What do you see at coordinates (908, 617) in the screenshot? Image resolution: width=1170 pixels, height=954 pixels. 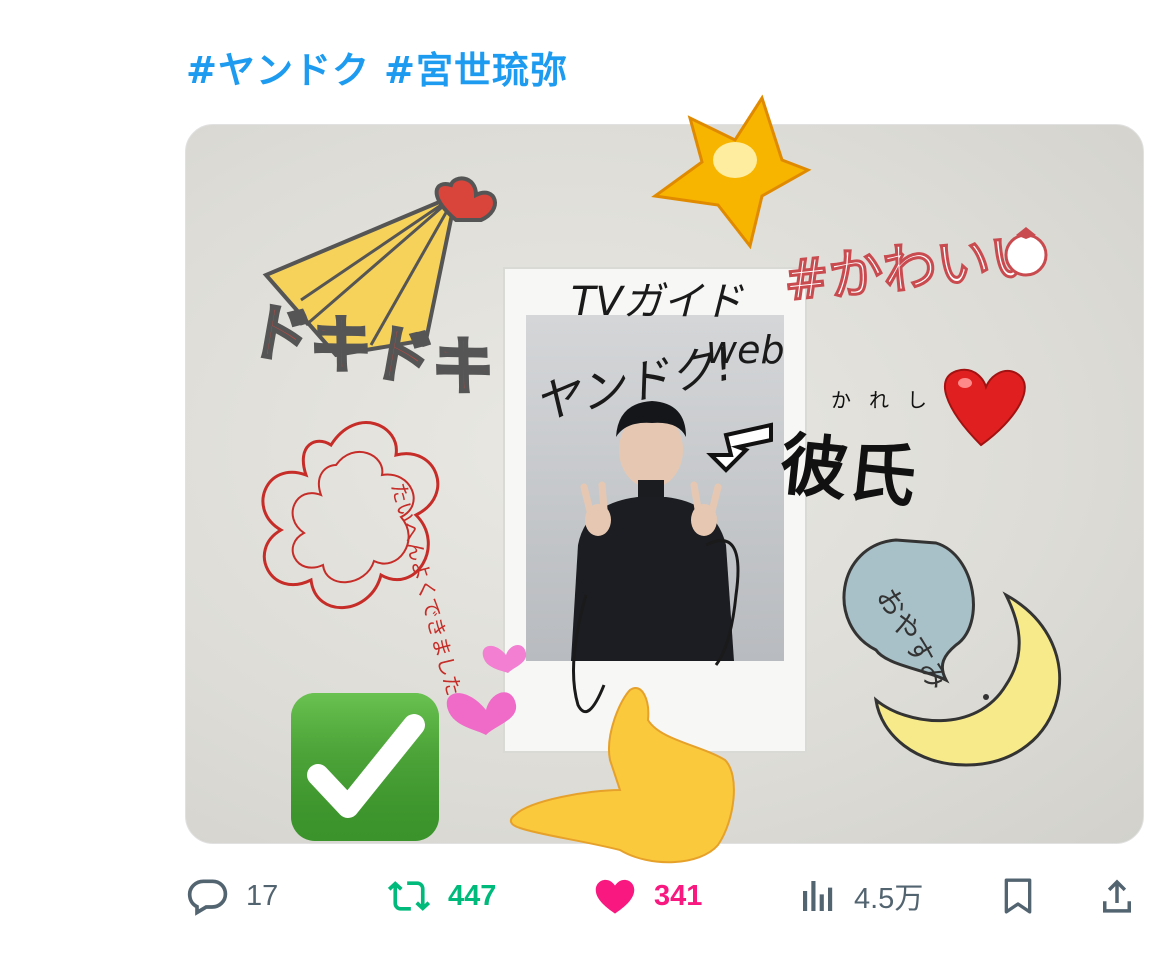 I see `oyasumi-sticker: おやすみ` at bounding box center [908, 617].